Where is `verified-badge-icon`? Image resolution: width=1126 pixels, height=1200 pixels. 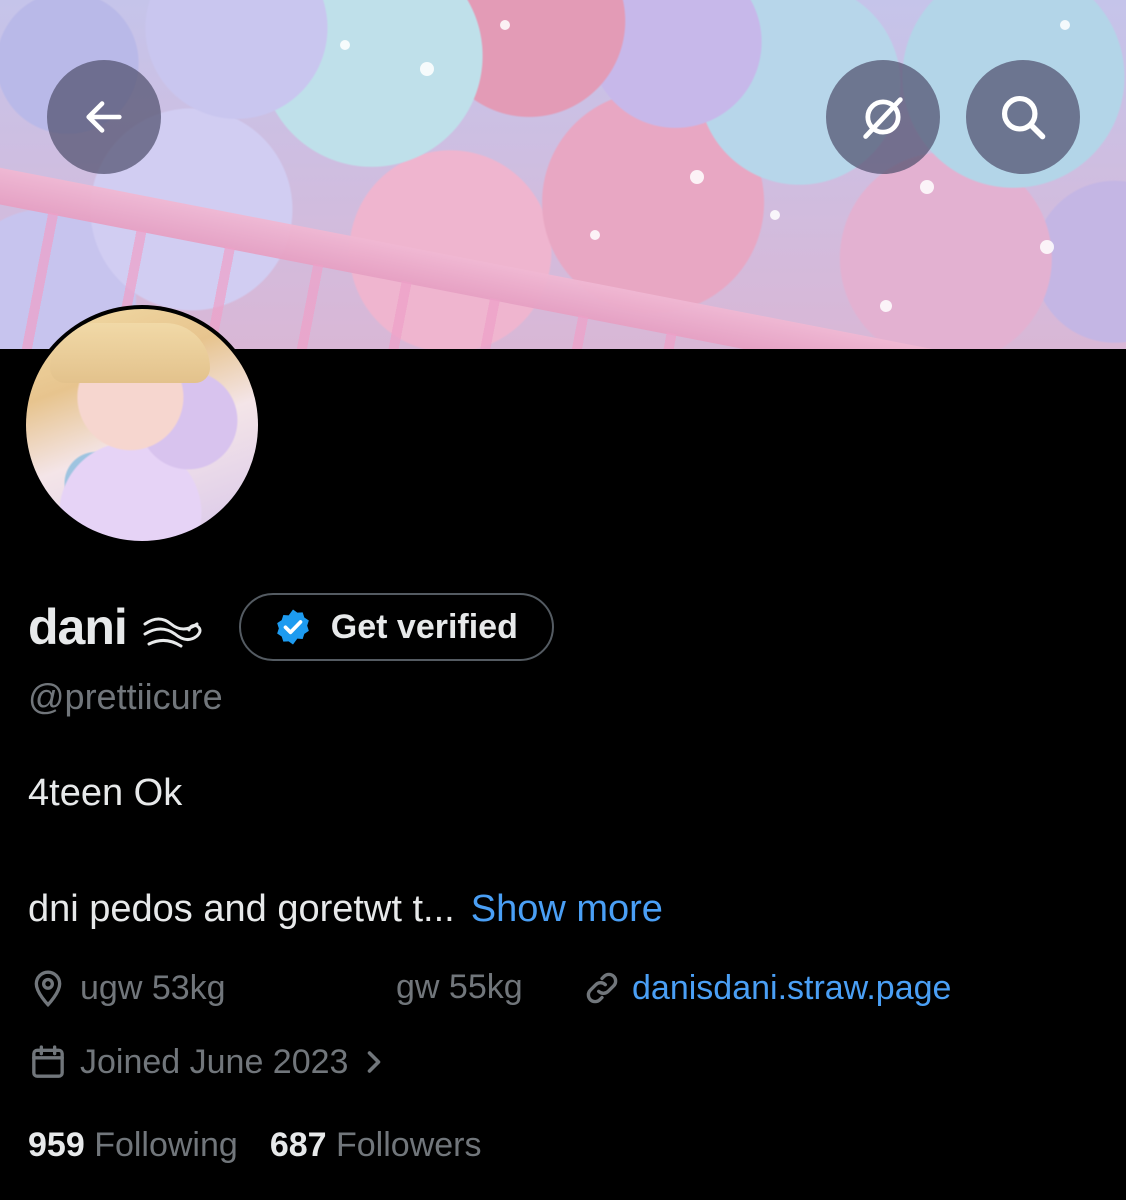
verified-badge-icon is located at coordinates (292, 627).